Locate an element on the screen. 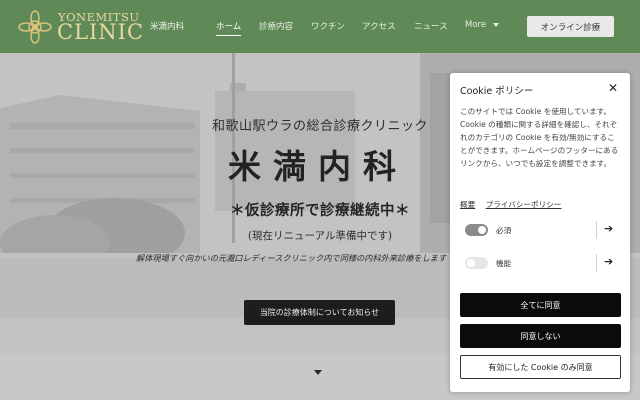  cookie-overview-link: 概要 is located at coordinates (467, 204).